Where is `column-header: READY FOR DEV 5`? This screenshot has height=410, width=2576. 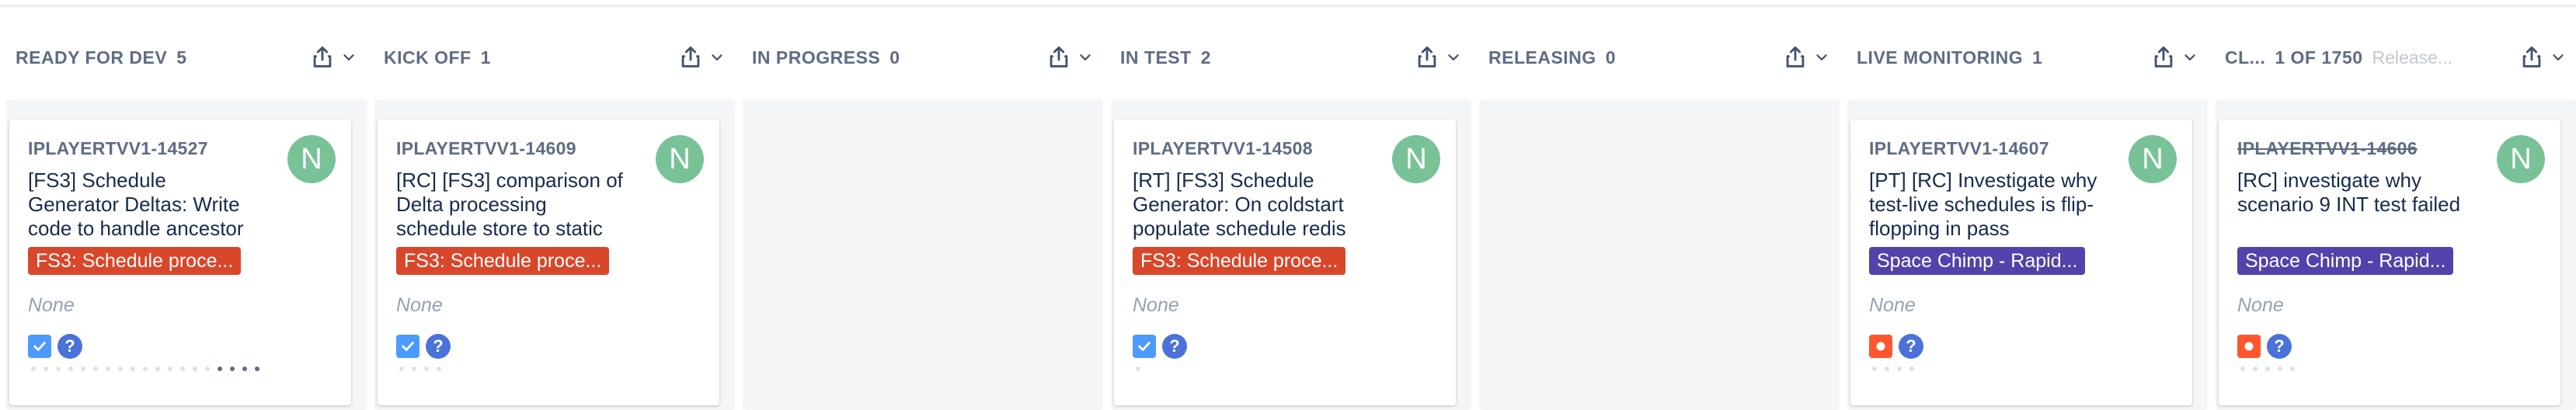 column-header: READY FOR DEV 5 is located at coordinates (186, 57).